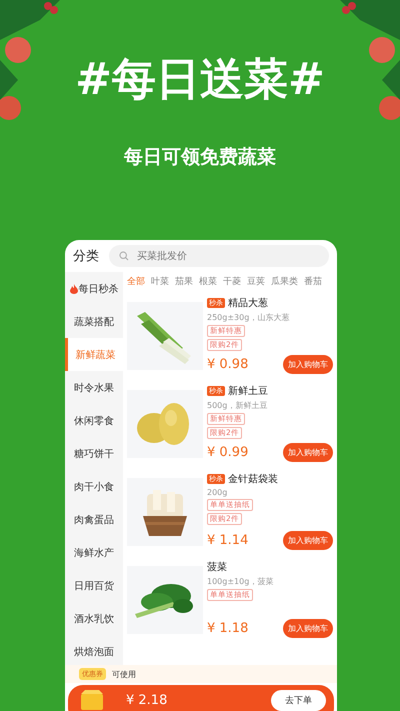 This screenshot has width=400, height=711. What do you see at coordinates (94, 519) in the screenshot?
I see `category-item: 肉禽蛋品` at bounding box center [94, 519].